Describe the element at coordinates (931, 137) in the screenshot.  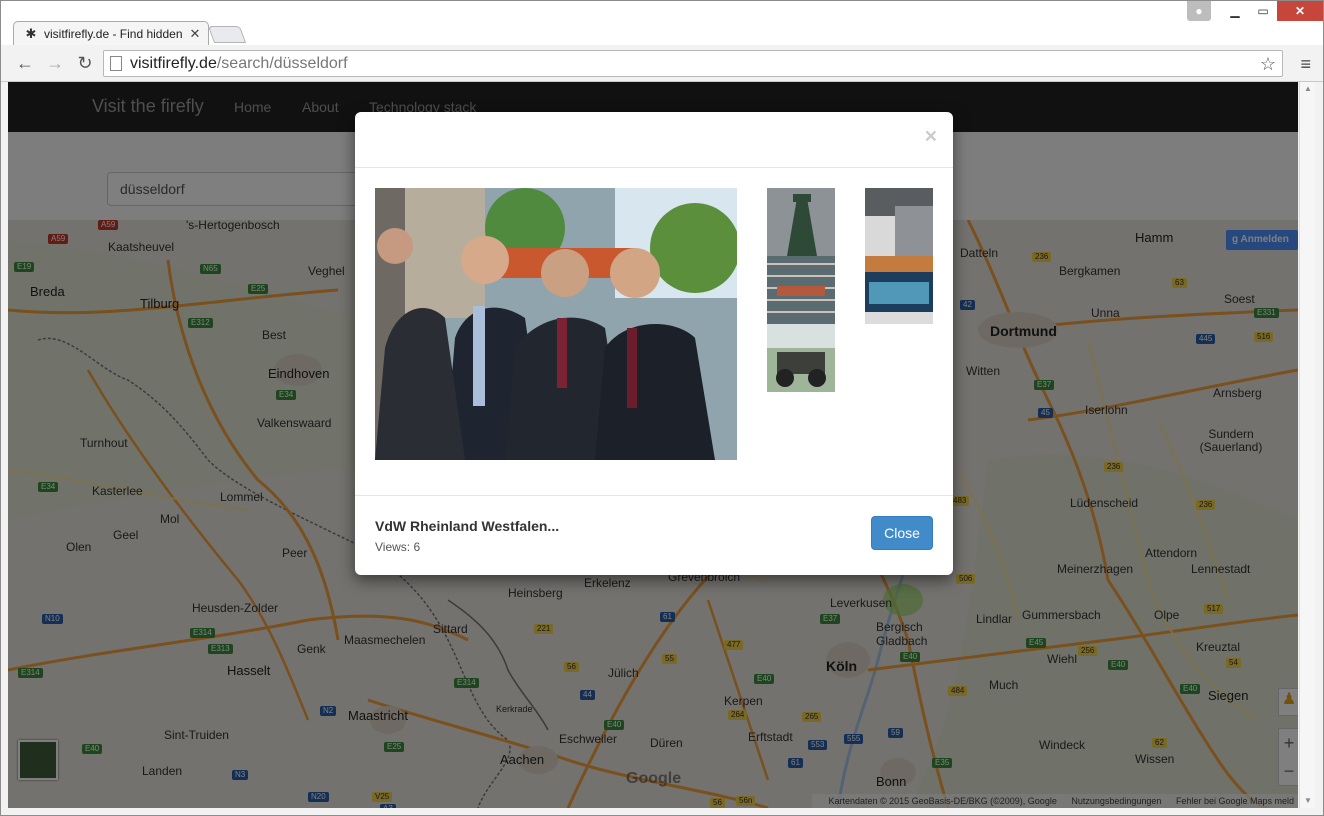
I see `close-icon: ×` at that location.